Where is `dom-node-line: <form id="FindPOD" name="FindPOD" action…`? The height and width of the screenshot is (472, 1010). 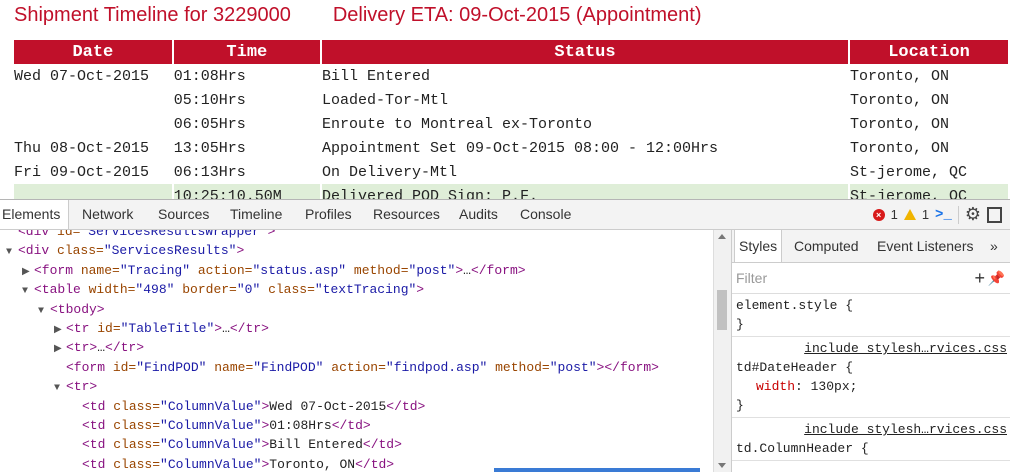 dom-node-line: <form id="FindPOD" name="FindPOD" action… is located at coordinates (356, 367).